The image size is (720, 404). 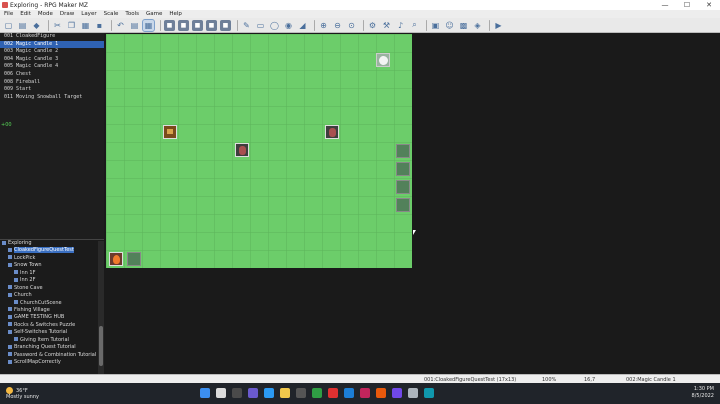 What do you see at coordinates (301, 393) in the screenshot?
I see `store-icon` at bounding box center [301, 393].